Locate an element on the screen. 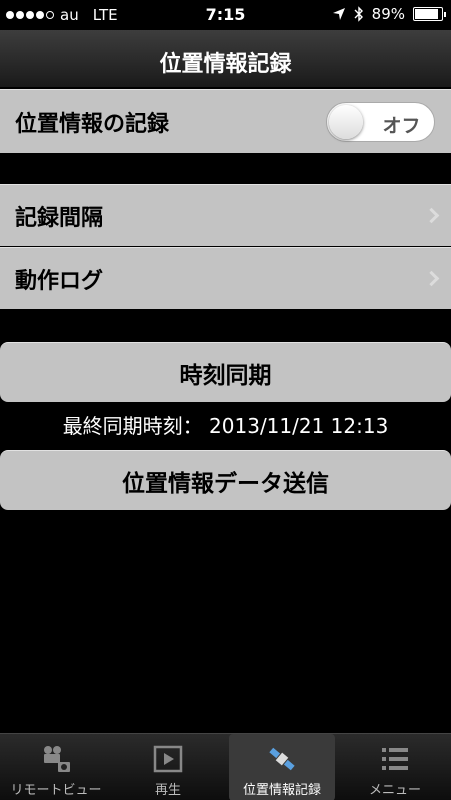 Image resolution: width=451 pixels, height=800 pixels. navigation-bar: 位置情報記録 is located at coordinates (225, 59).